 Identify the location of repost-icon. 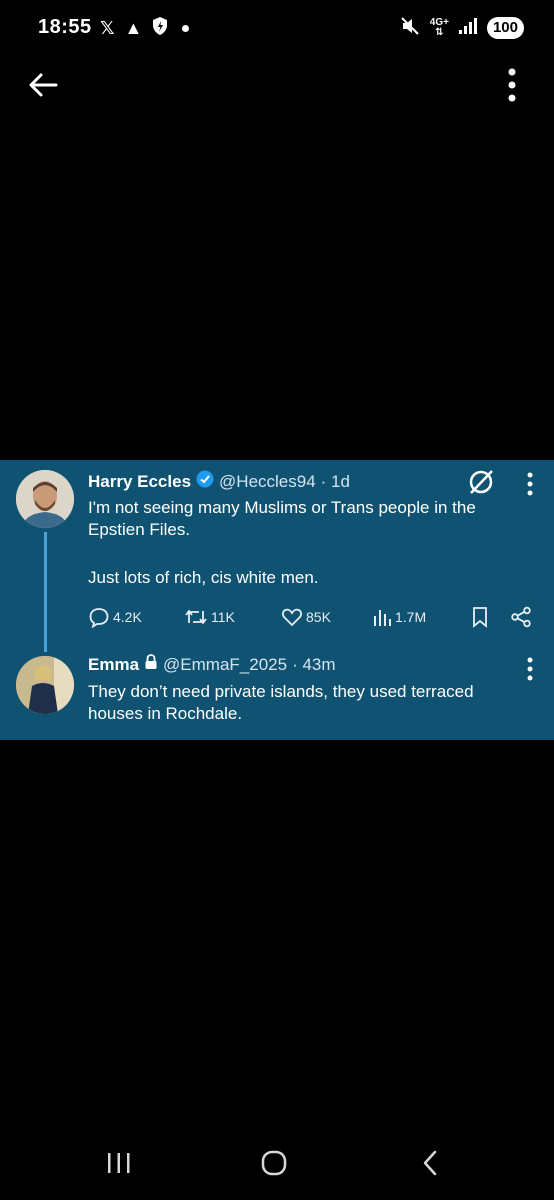
(196, 617).